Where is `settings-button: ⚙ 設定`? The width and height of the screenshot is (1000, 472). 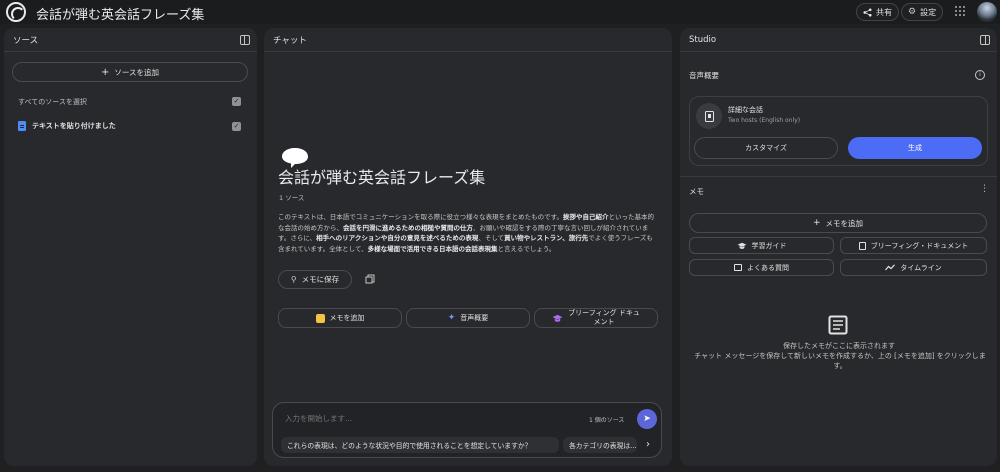 settings-button: ⚙ 設定 is located at coordinates (922, 12).